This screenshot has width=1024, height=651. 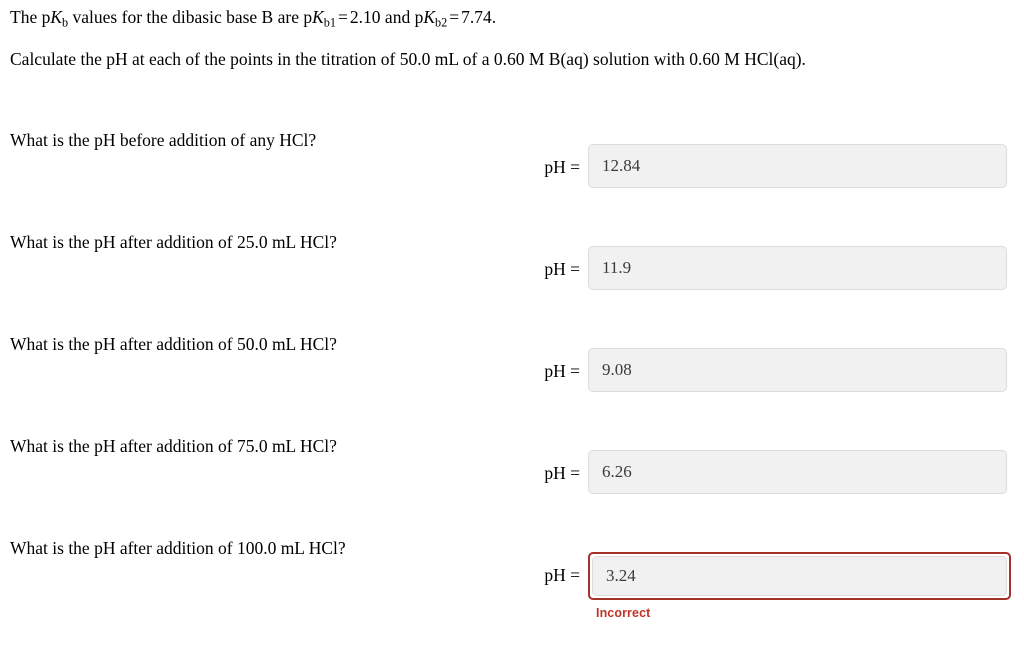 What do you see at coordinates (318, 17) in the screenshot?
I see `line1-symbol-K-b1: K` at bounding box center [318, 17].